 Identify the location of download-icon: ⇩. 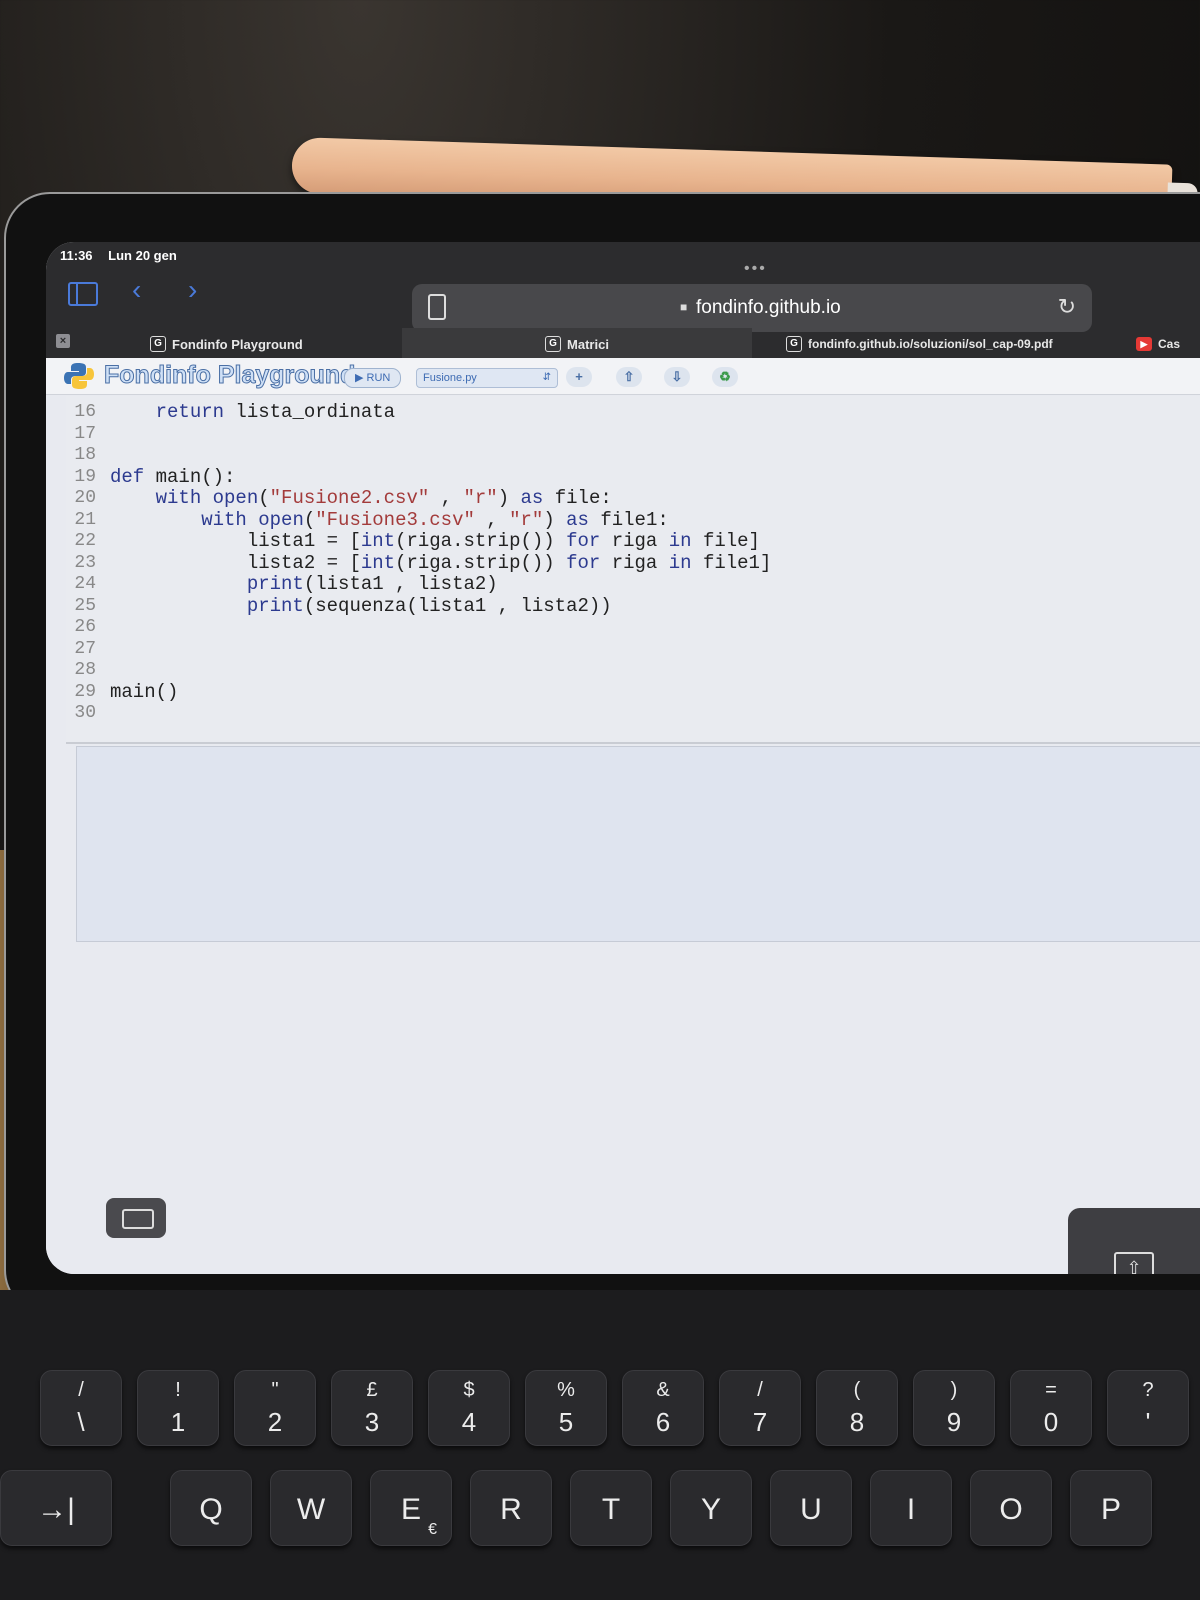
(677, 377).